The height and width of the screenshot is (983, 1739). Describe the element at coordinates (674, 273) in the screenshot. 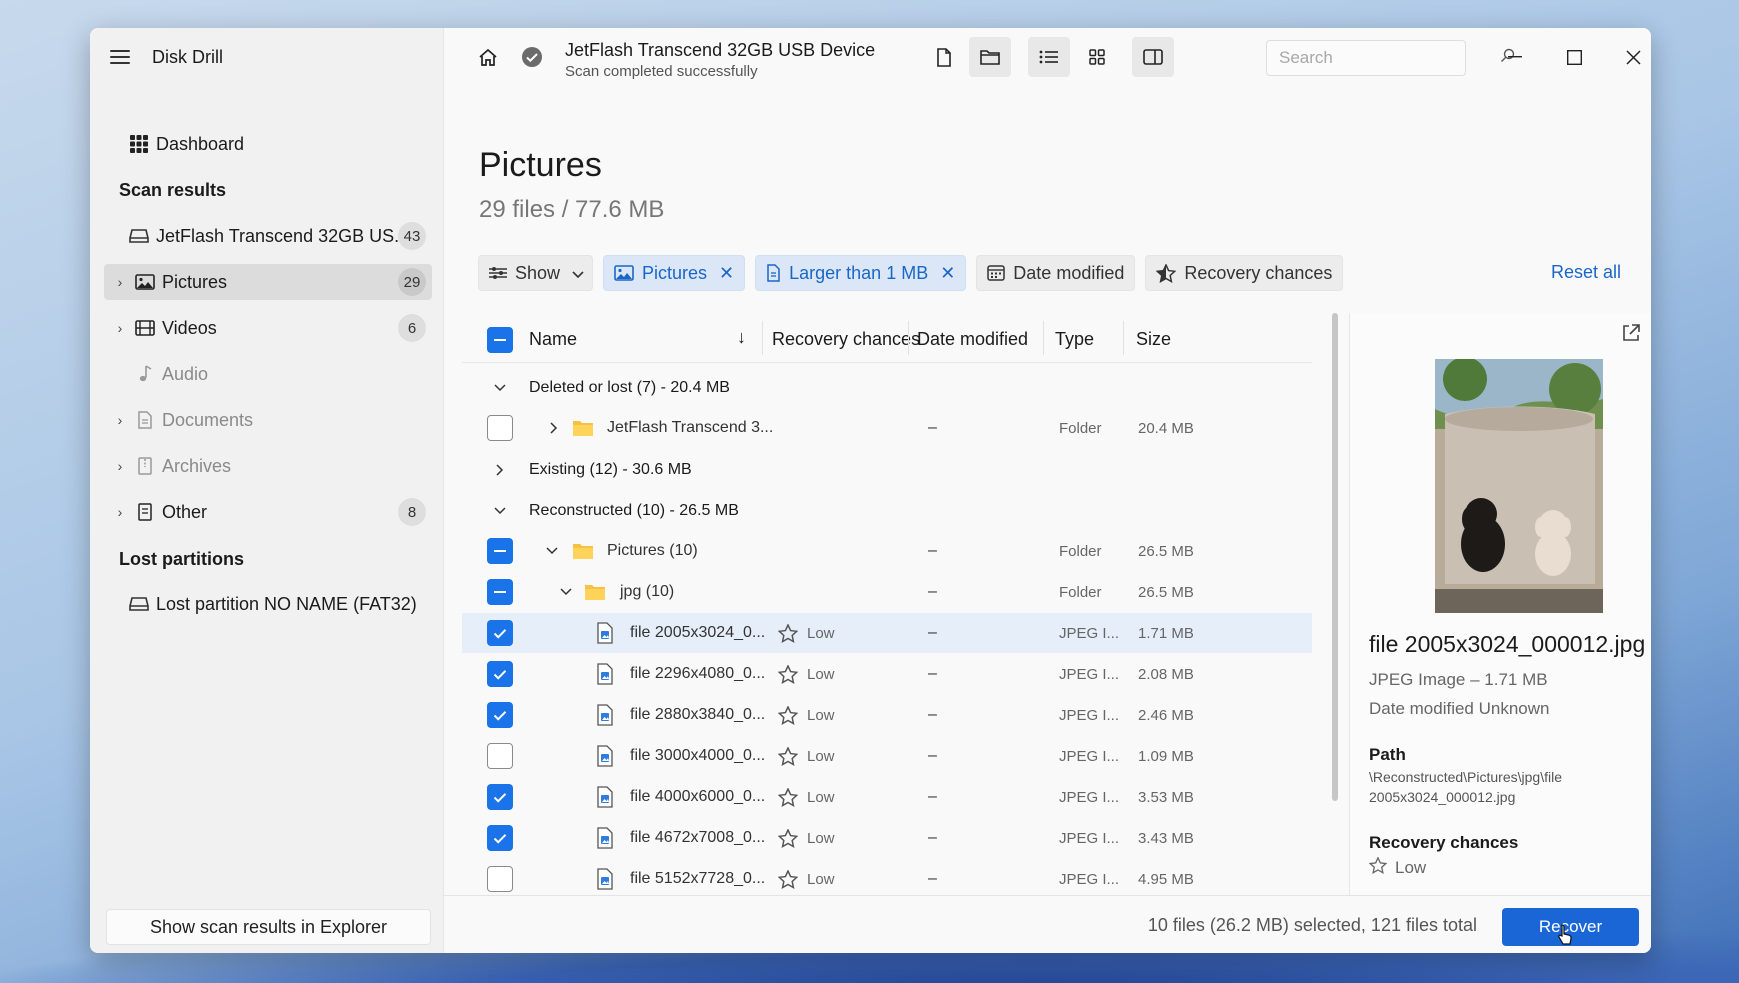

I see `pictures-filter-chip: Pictures ✕` at that location.